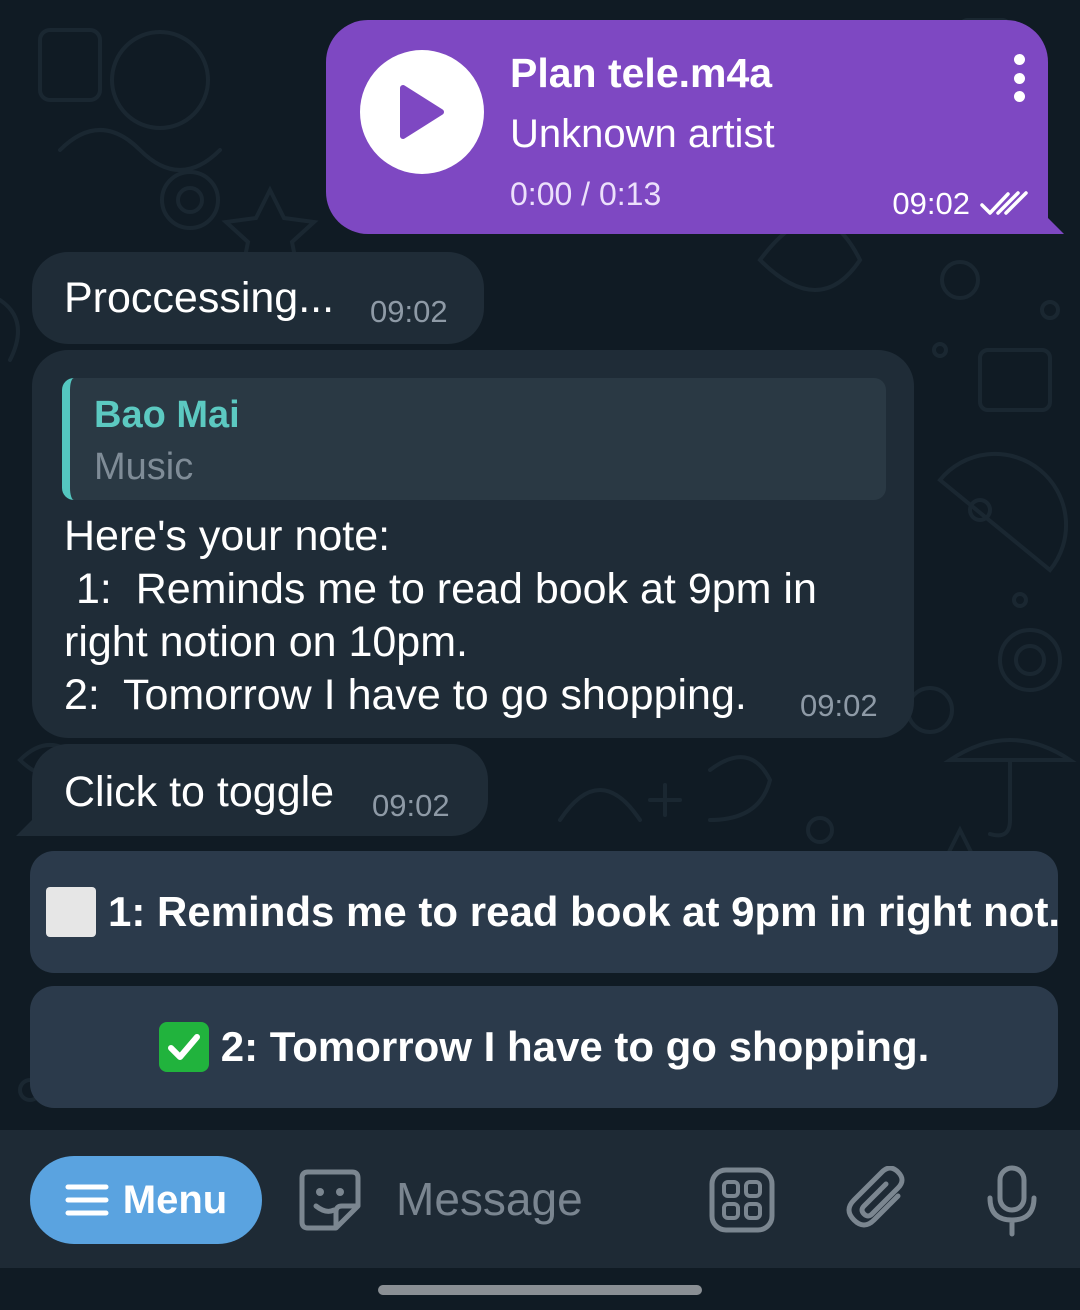 The image size is (1080, 1310). I want to click on system-nav-bar, so click(540, 1289).